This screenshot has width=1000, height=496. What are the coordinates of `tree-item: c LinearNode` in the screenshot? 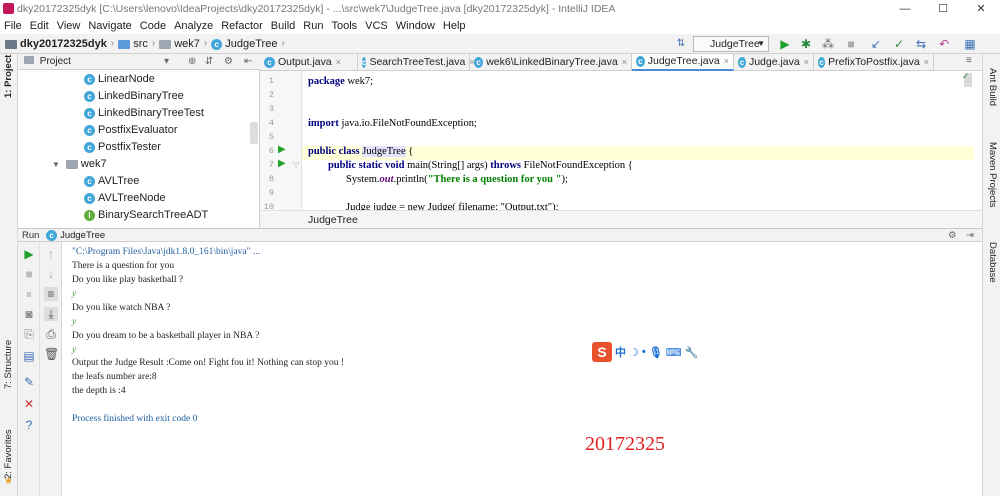 It's located at (119, 79).